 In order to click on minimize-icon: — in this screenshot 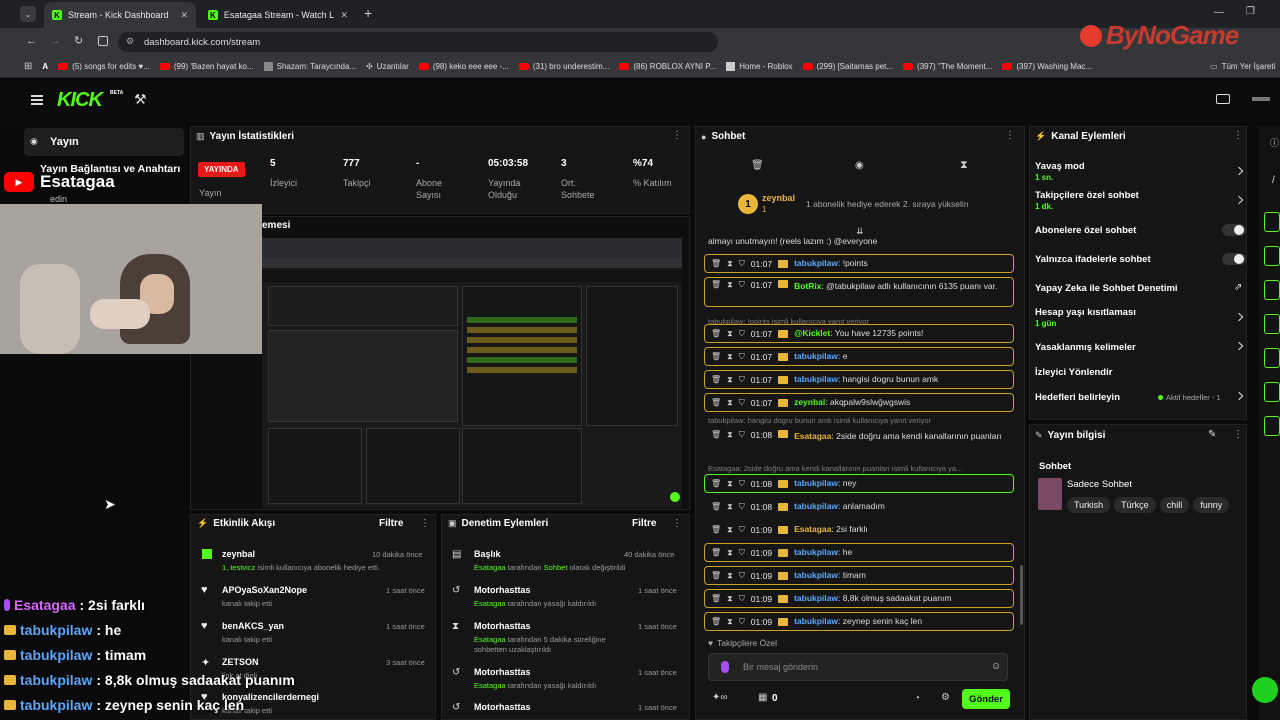, I will do `click(1219, 12)`.